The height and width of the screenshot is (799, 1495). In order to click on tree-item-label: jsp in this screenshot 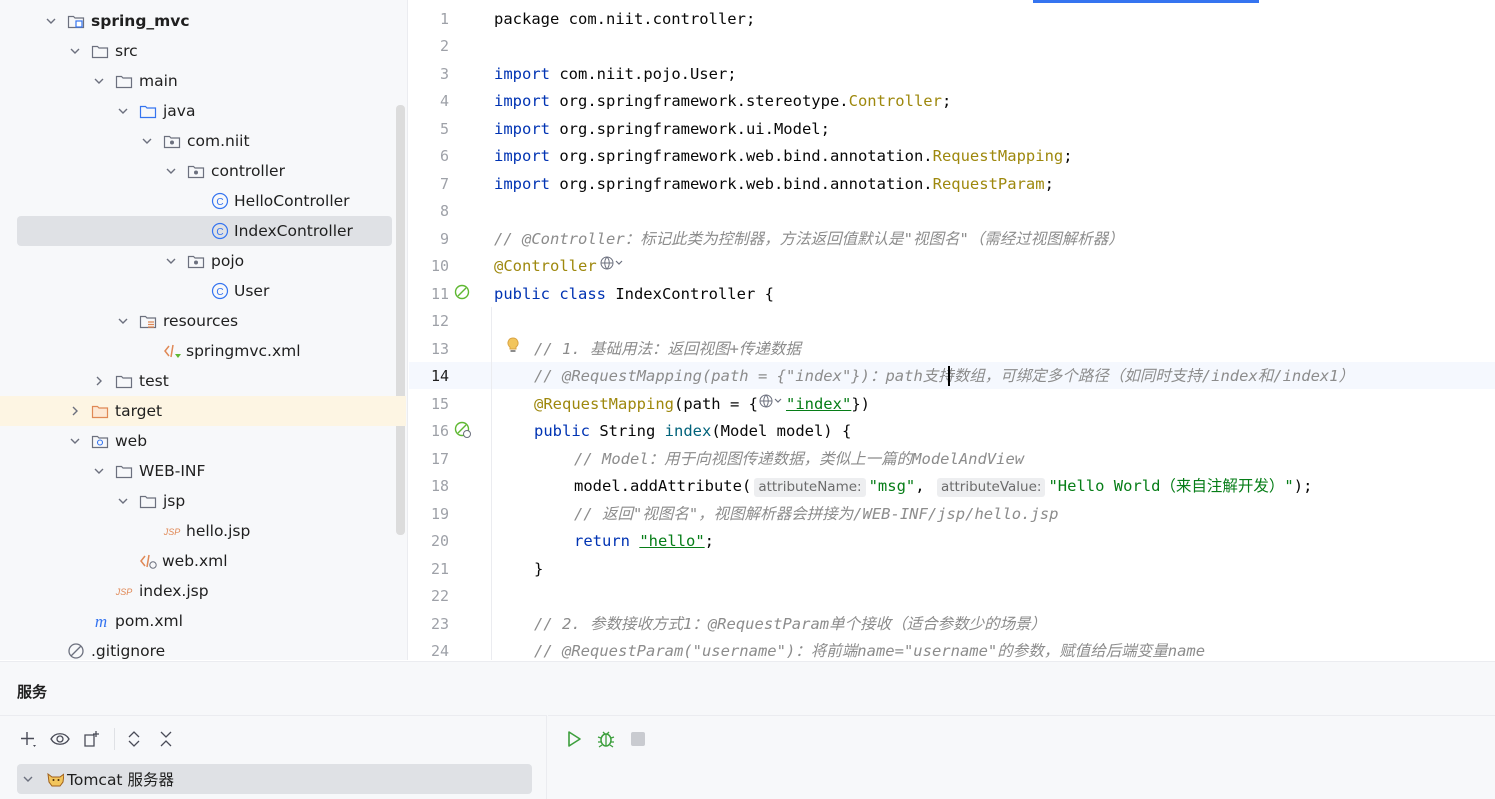, I will do `click(174, 501)`.